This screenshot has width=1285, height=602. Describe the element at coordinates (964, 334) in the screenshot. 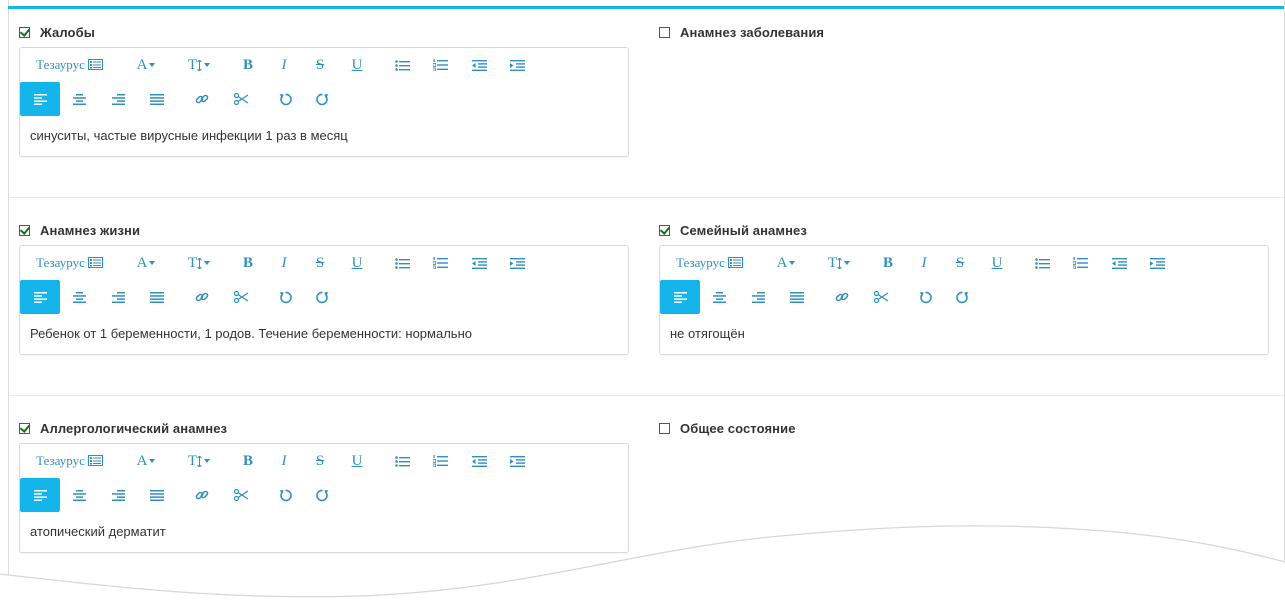

I see `family-history-text: не отягощён` at that location.